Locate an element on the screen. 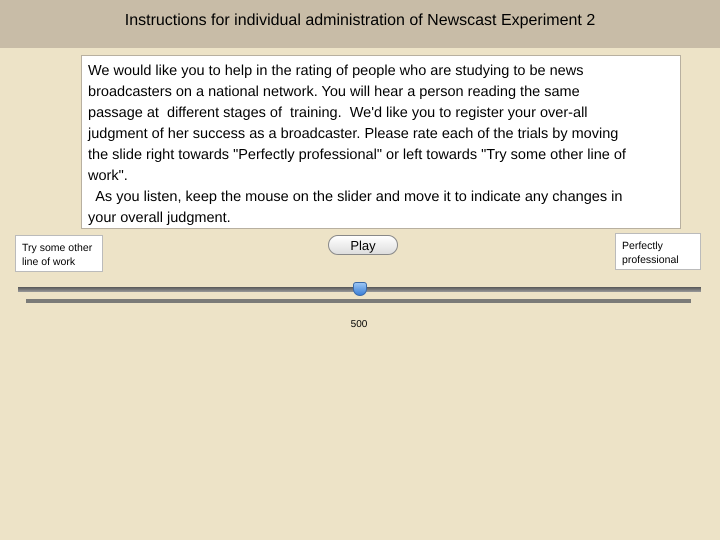 Image resolution: width=720 pixels, height=540 pixels. right-anchor-label: Perfectly professional is located at coordinates (658, 251).